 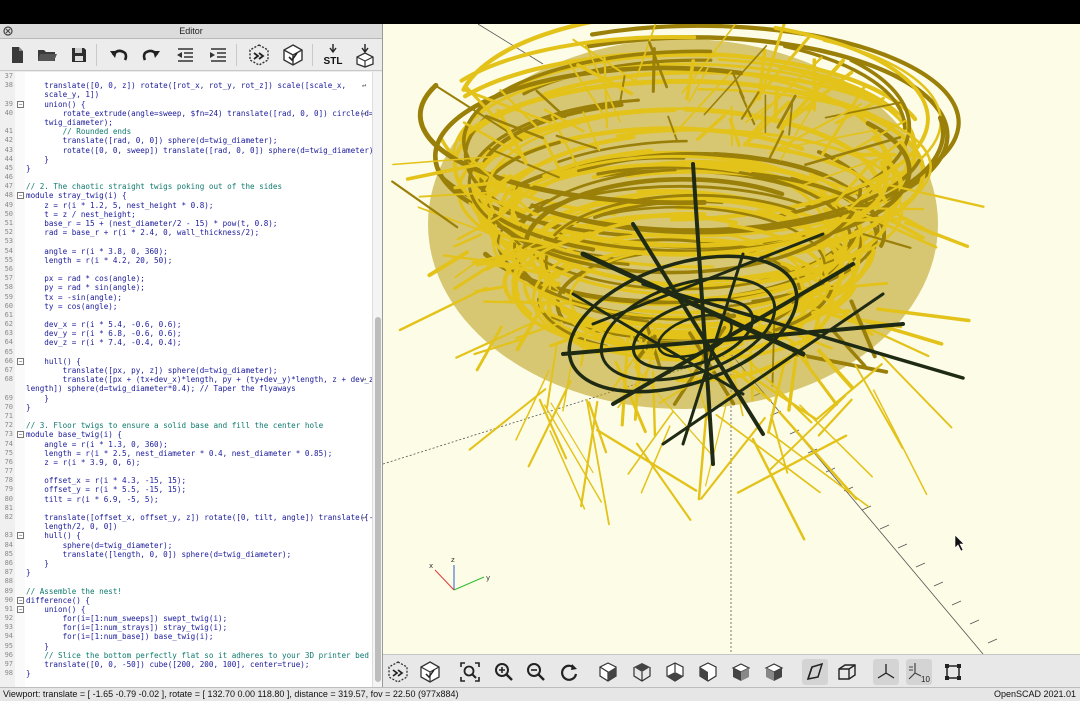 I want to click on code-line: 98}, so click(x=186, y=673).